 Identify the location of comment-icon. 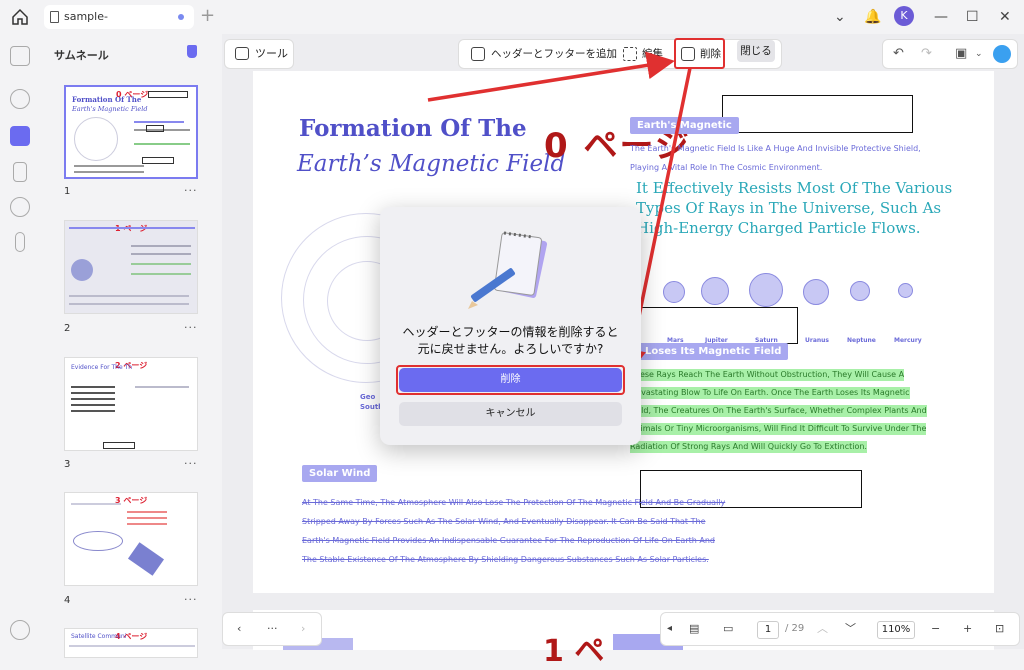
(20, 207).